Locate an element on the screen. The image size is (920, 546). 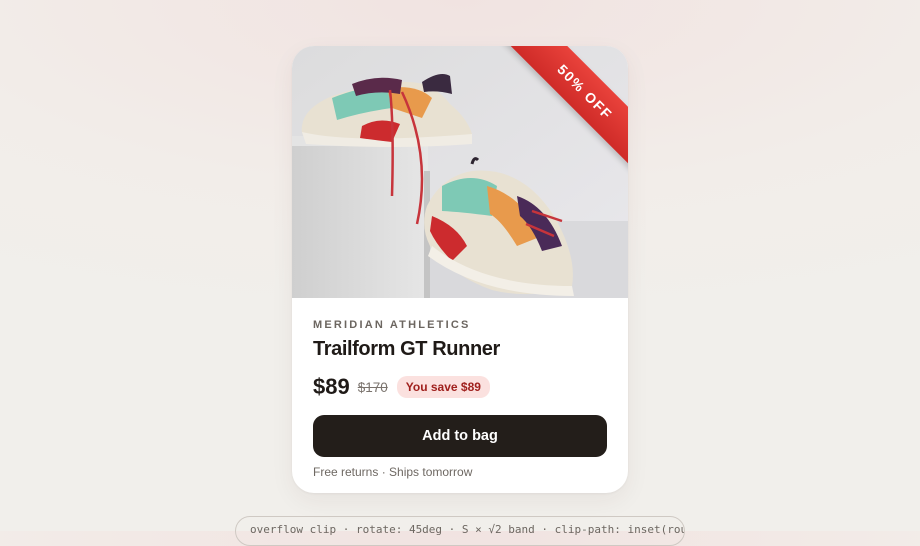
price-row: $89 $170 You save $89 is located at coordinates (460, 387).